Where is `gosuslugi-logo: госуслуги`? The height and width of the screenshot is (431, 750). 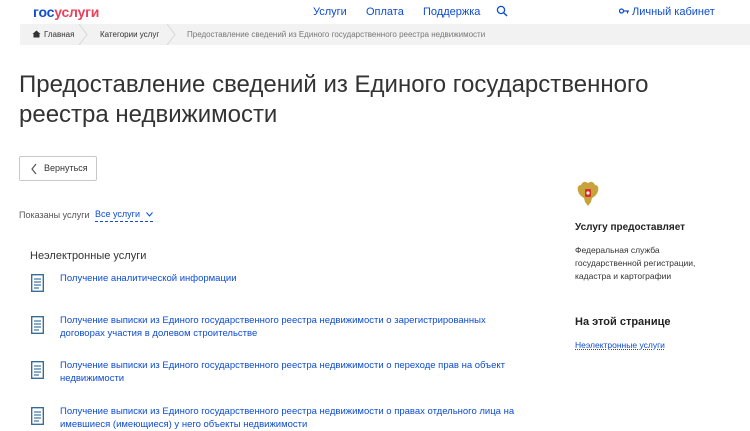 gosuslugi-logo: госуслуги is located at coordinates (66, 12).